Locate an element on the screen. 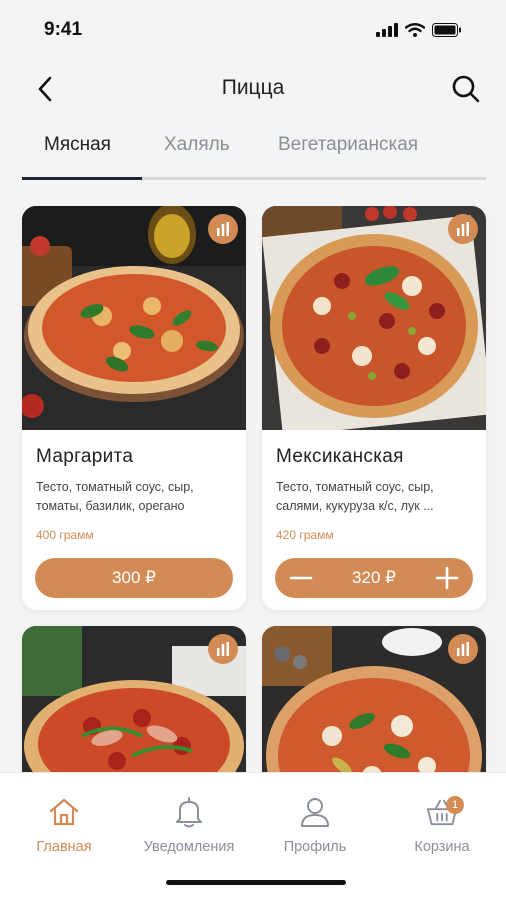 The image size is (506, 900). home-indicator is located at coordinates (256, 882).